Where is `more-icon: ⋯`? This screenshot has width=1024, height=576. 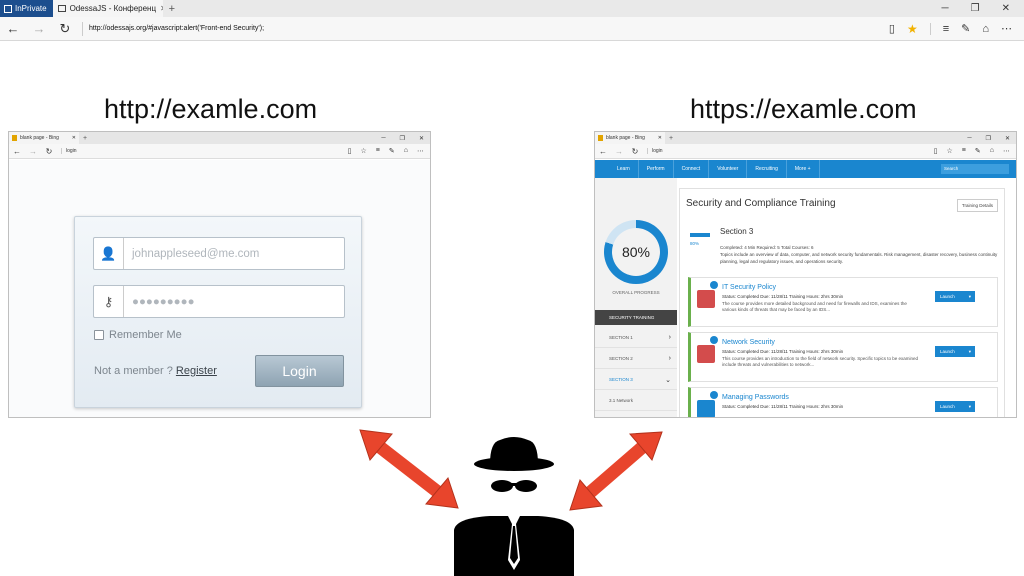 more-icon: ⋯ is located at coordinates (1006, 28).